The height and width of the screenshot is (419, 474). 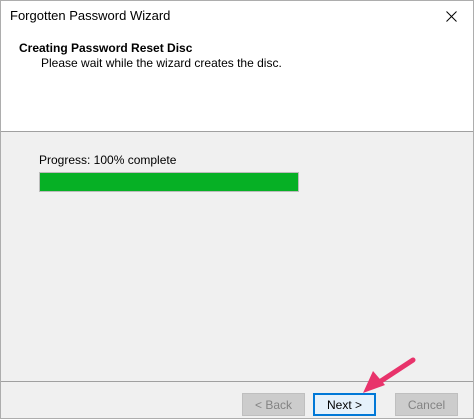 What do you see at coordinates (106, 48) in the screenshot?
I see `page-title: Creating Password Reset Disc` at bounding box center [106, 48].